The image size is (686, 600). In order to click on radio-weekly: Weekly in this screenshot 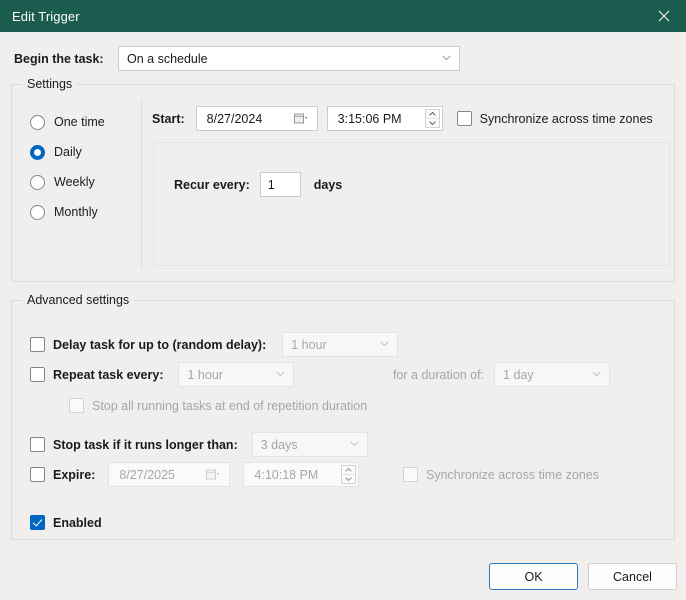, I will do `click(85, 182)`.